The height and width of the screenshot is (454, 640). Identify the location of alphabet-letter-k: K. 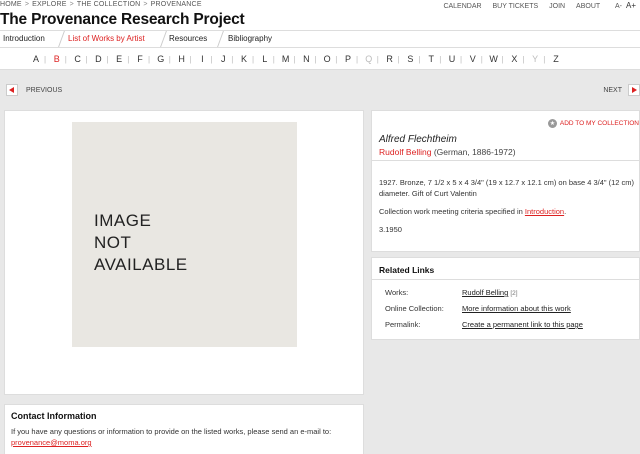
(244, 59).